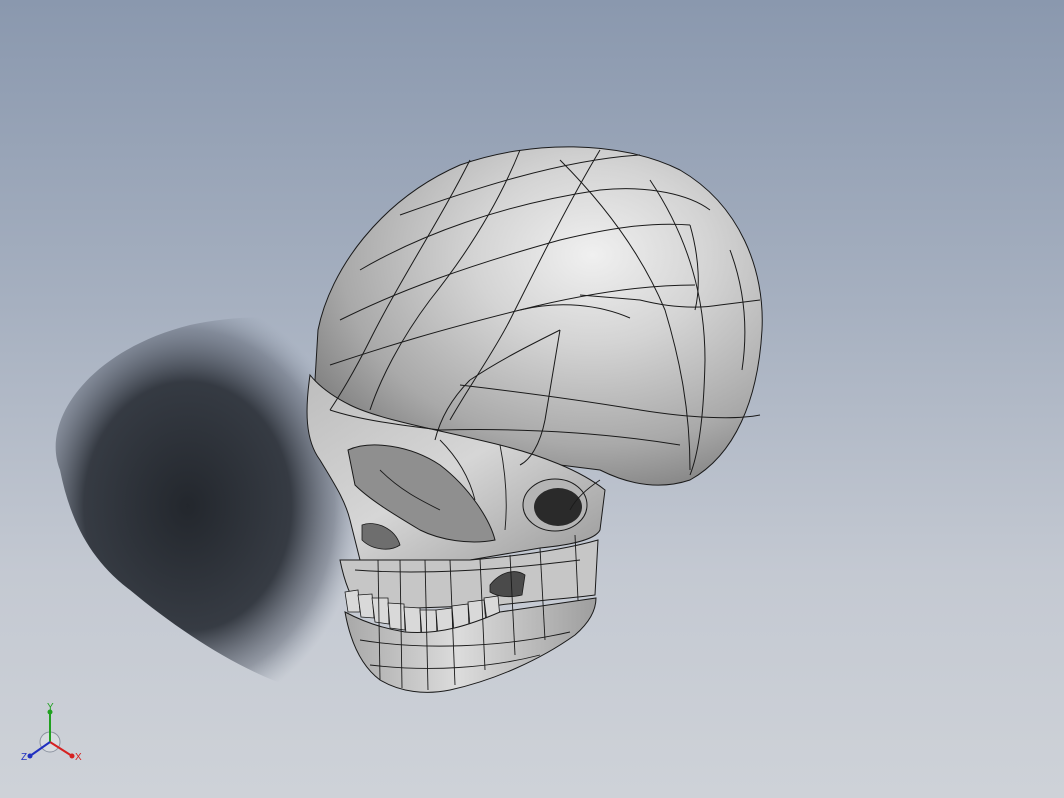  What do you see at coordinates (50, 707) in the screenshot?
I see `triad-y-label: Y` at bounding box center [50, 707].